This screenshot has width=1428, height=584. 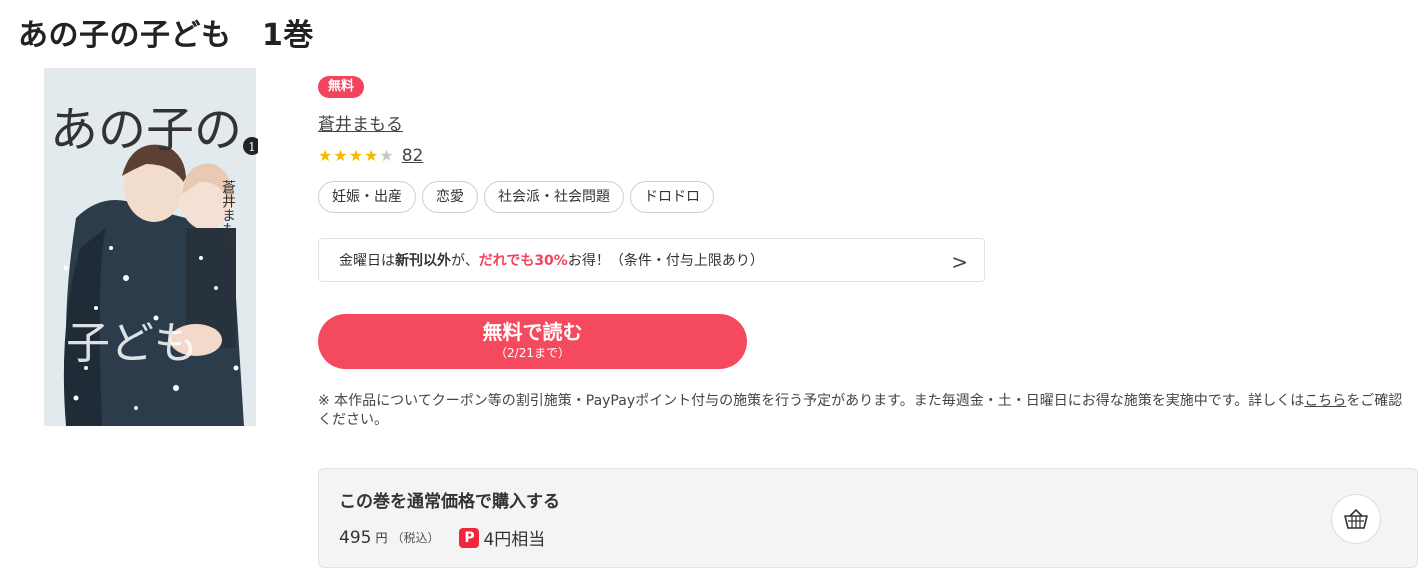 I want to click on promo-prefix: 金曜日は, so click(x=367, y=261).